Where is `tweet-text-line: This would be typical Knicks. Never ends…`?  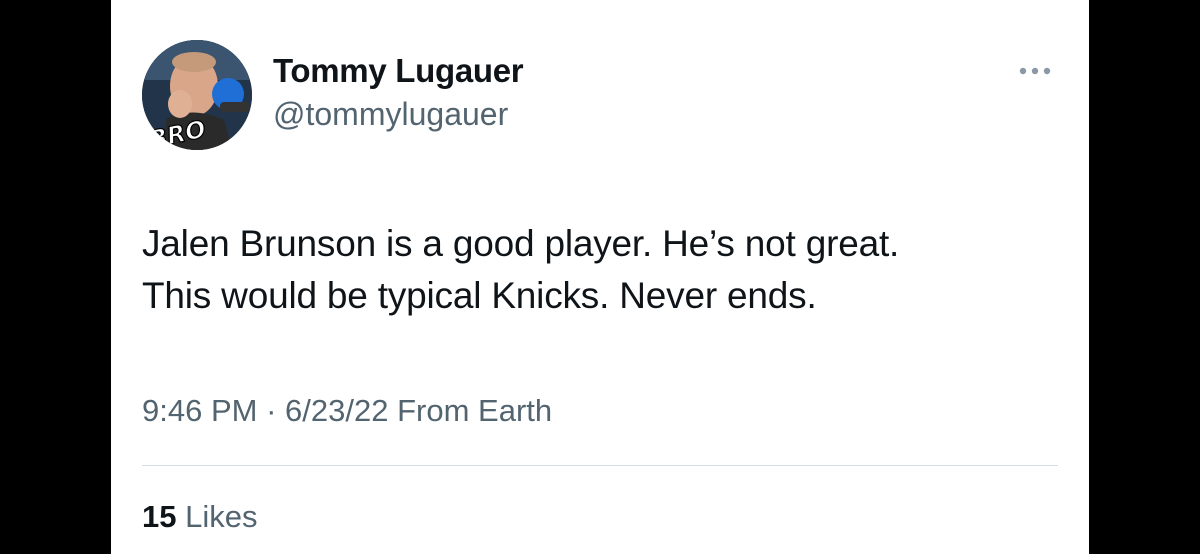 tweet-text-line: This would be typical Knicks. Never ends… is located at coordinates (479, 295).